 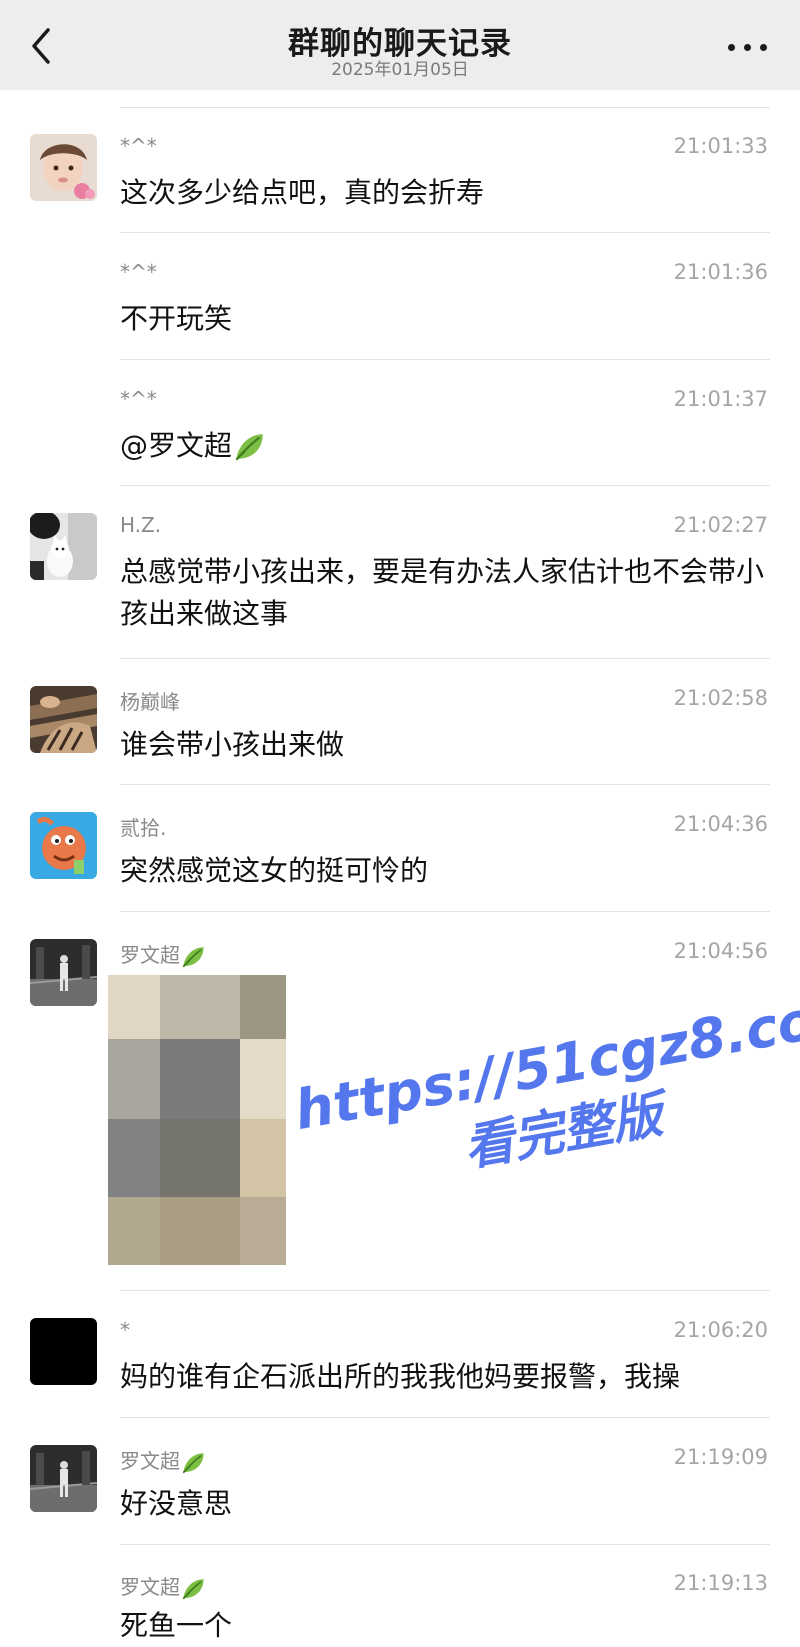 I want to click on message-time: 21:04:36, so click(x=720, y=824).